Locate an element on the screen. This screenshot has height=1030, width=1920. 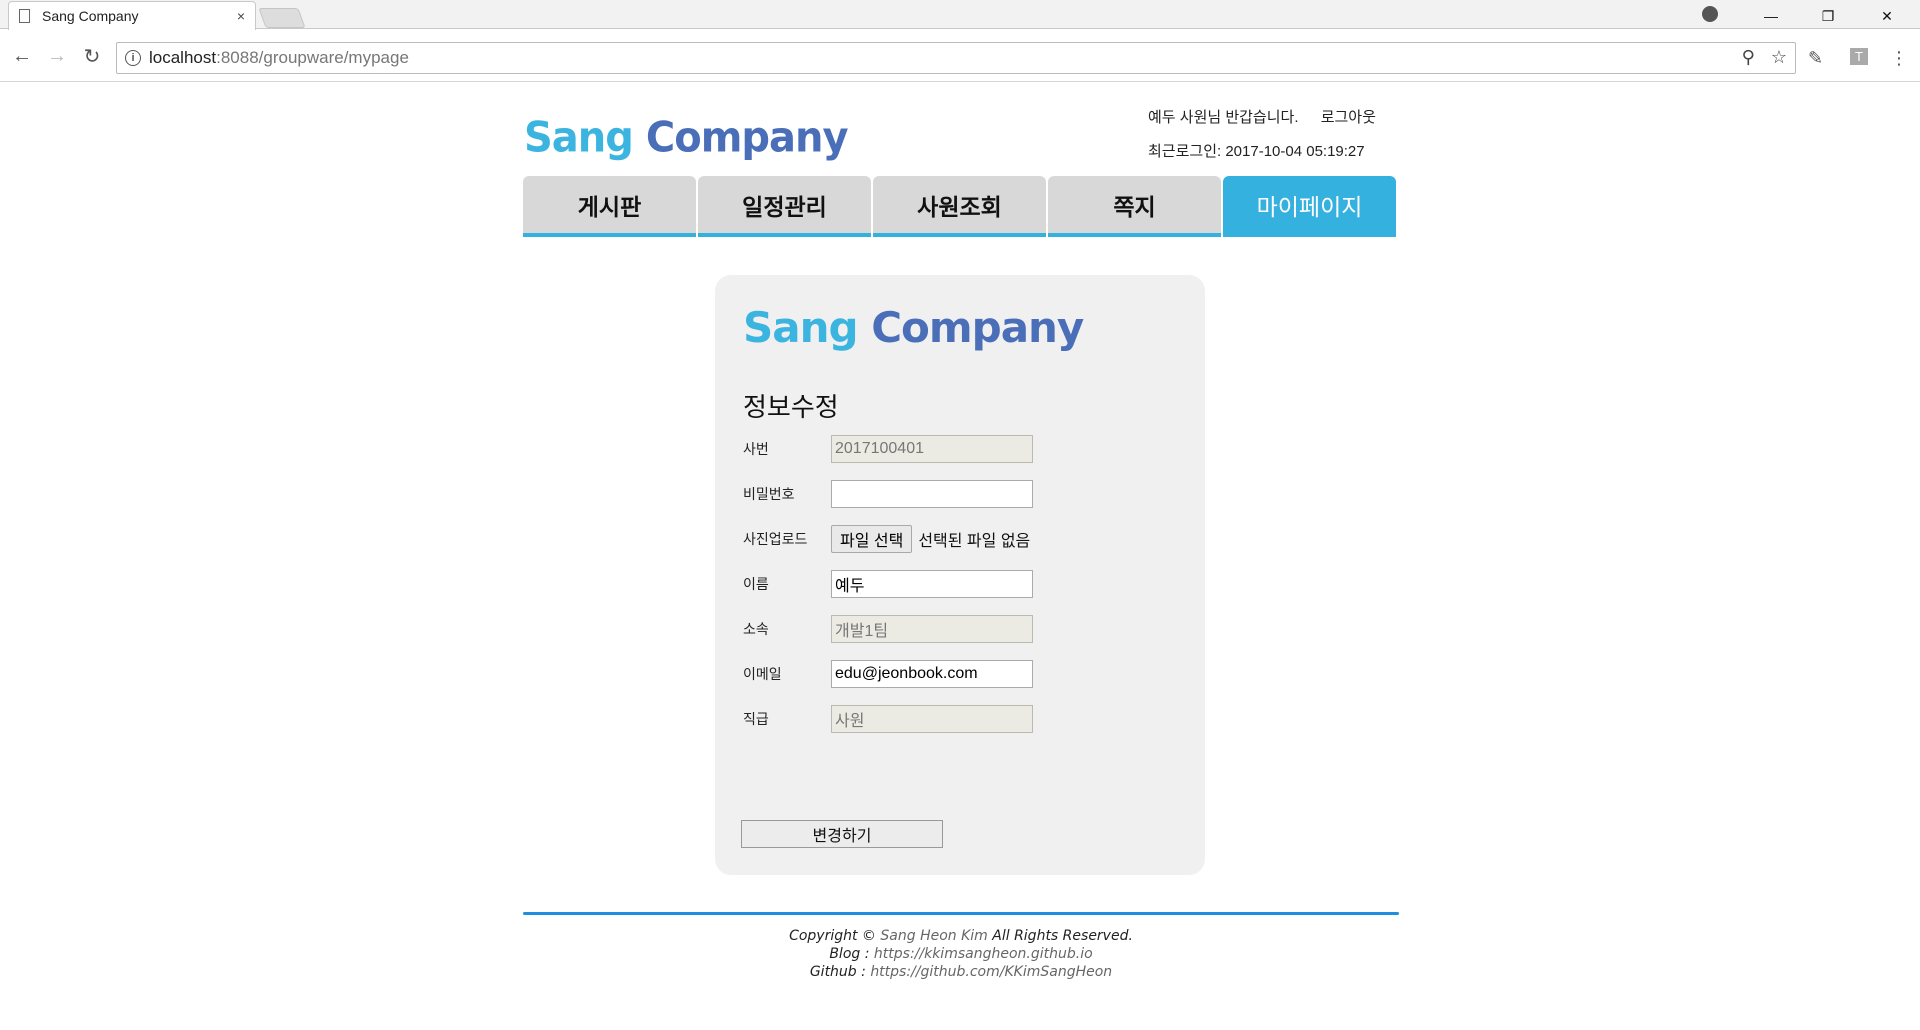
new-tab-button is located at coordinates (282, 18).